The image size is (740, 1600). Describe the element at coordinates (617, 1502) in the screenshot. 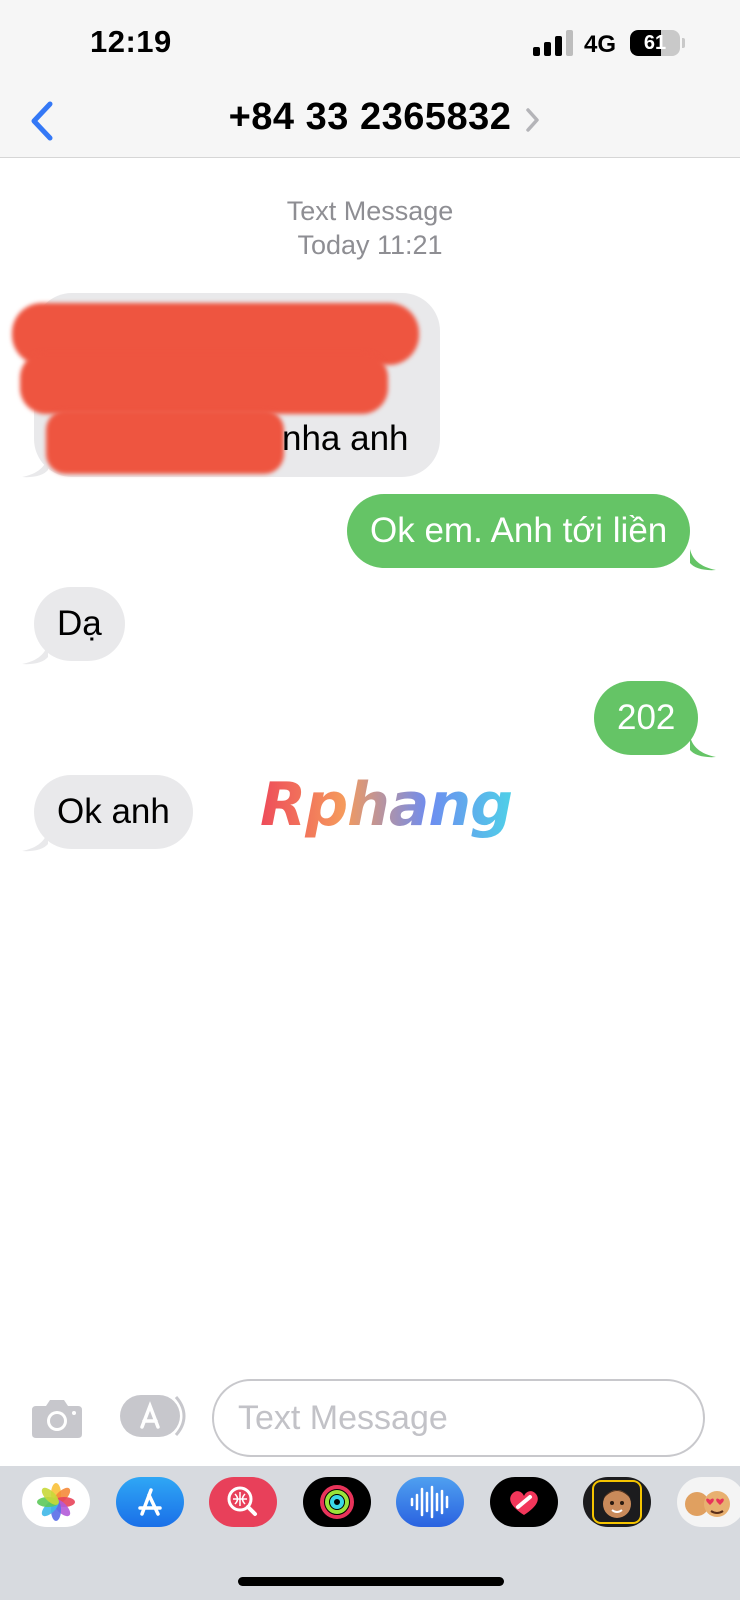

I see `memoji-icon` at that location.